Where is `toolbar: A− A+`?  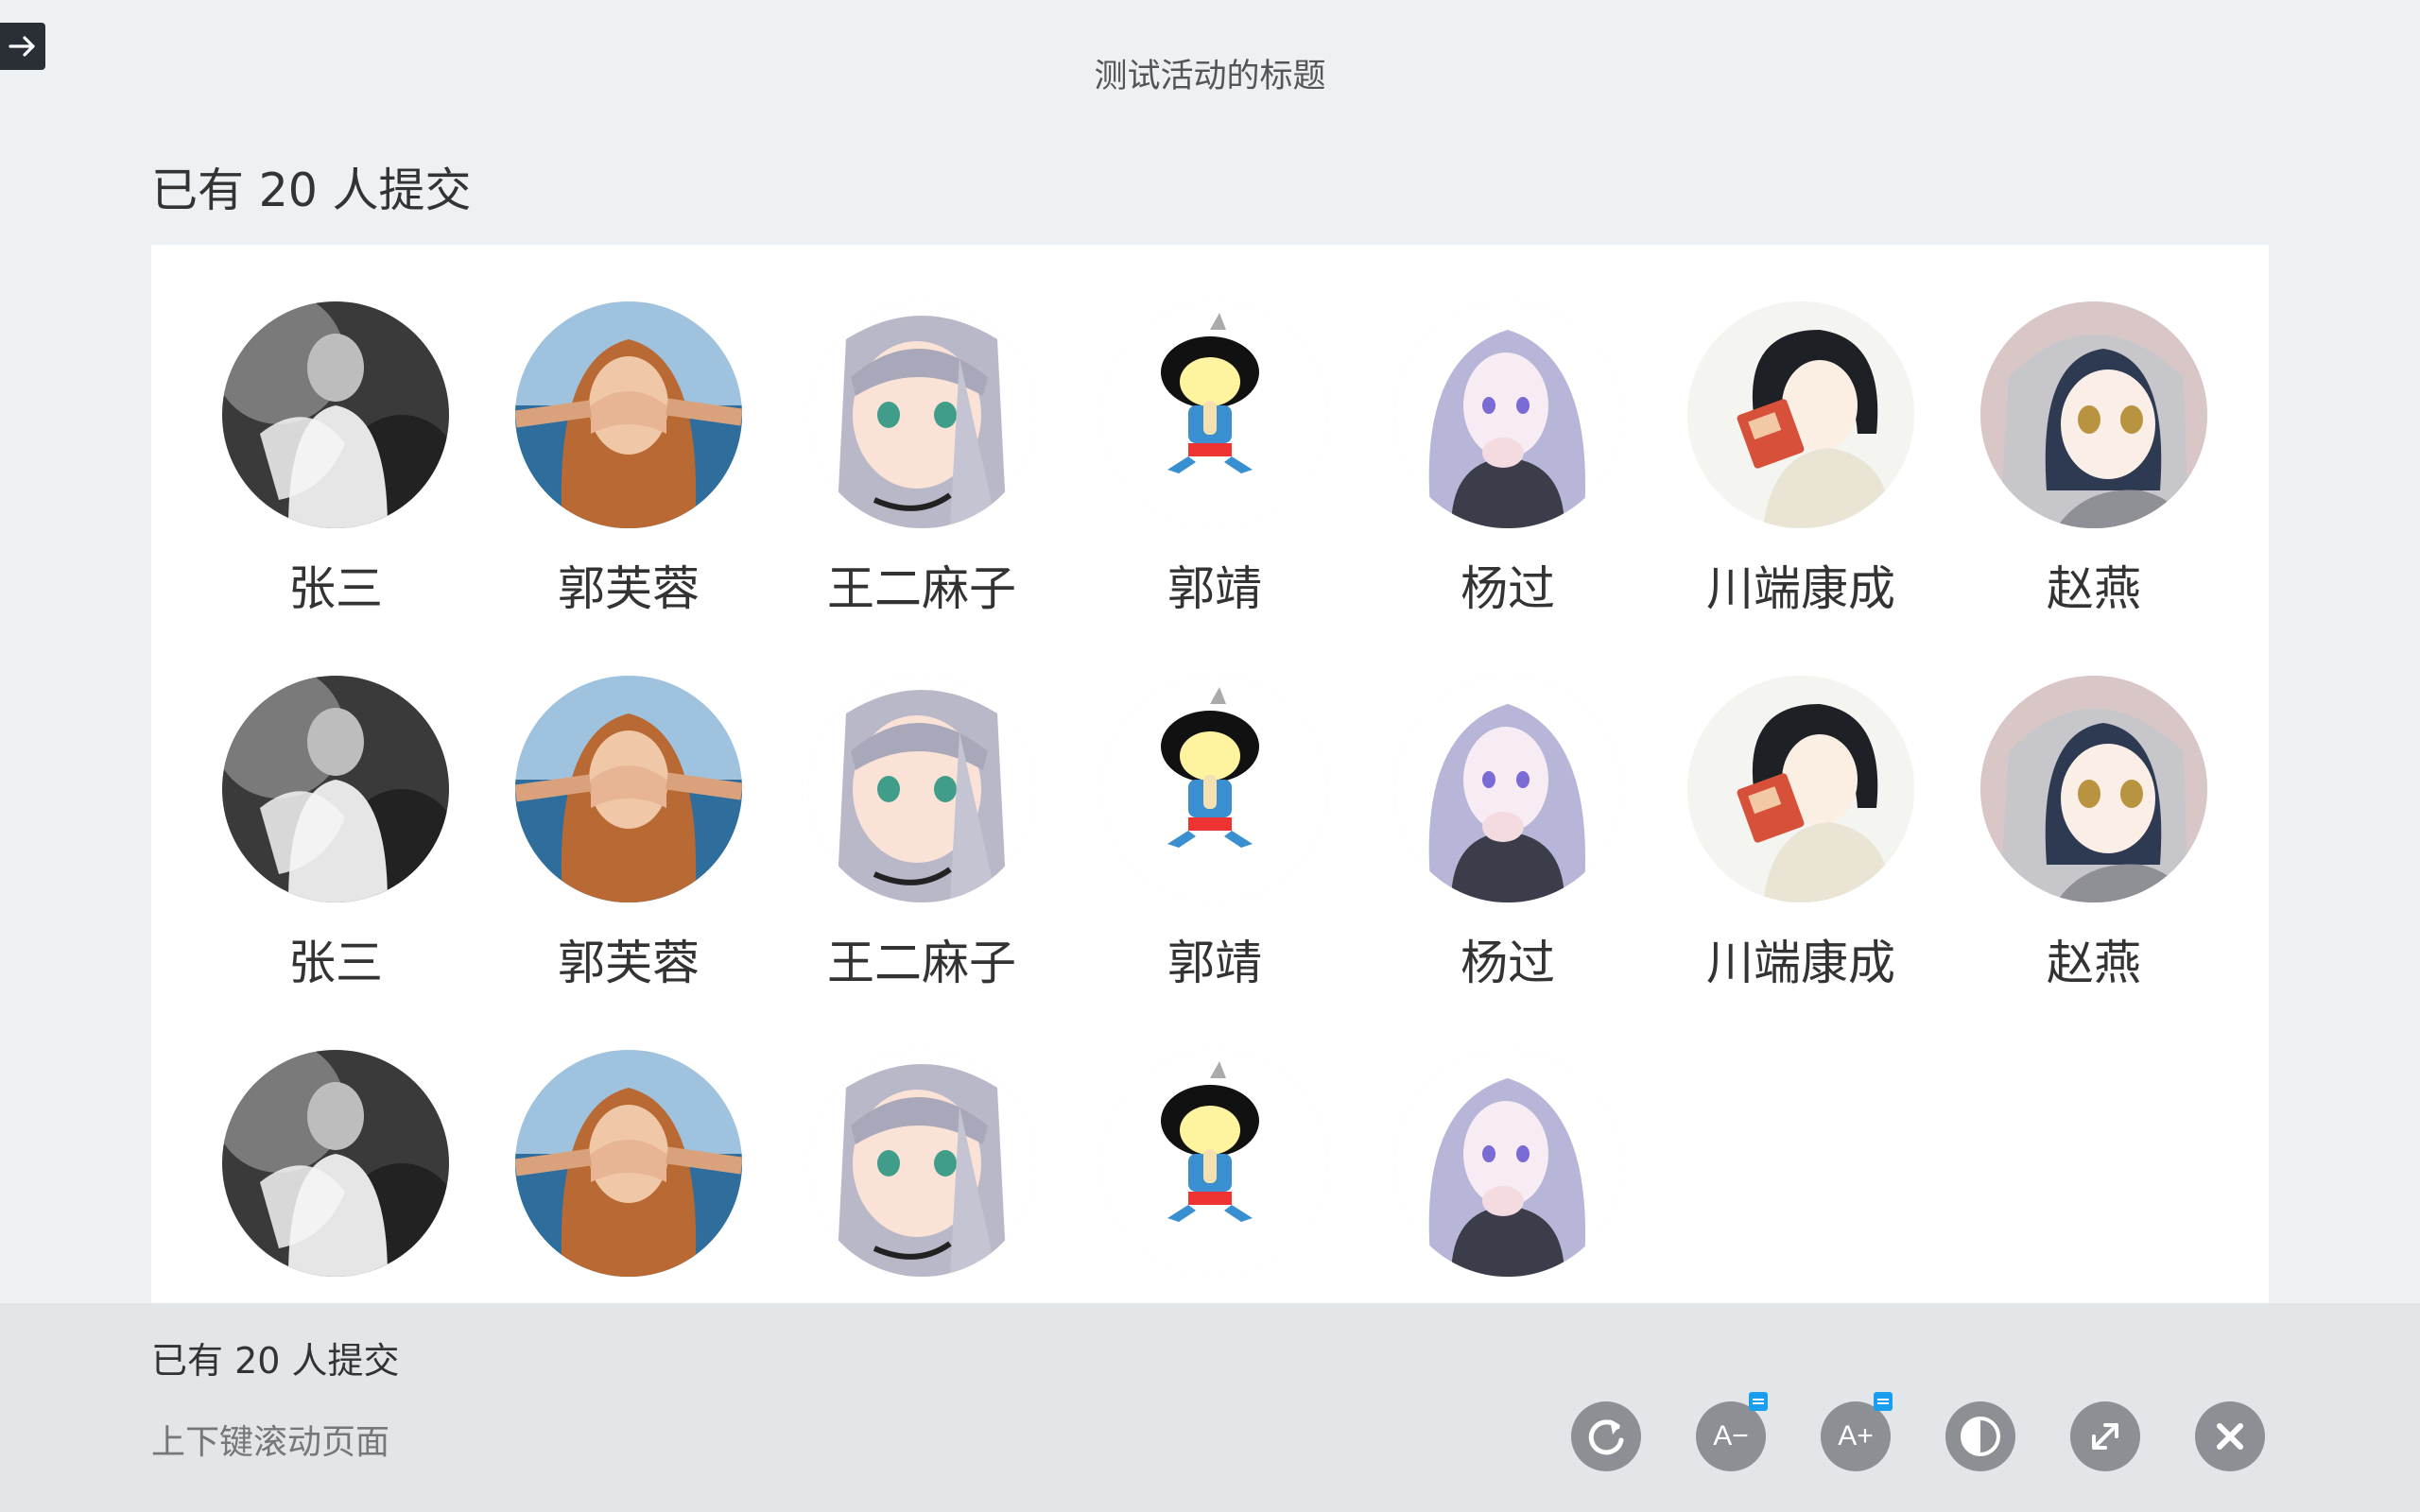 toolbar: A− A+ is located at coordinates (1918, 1431).